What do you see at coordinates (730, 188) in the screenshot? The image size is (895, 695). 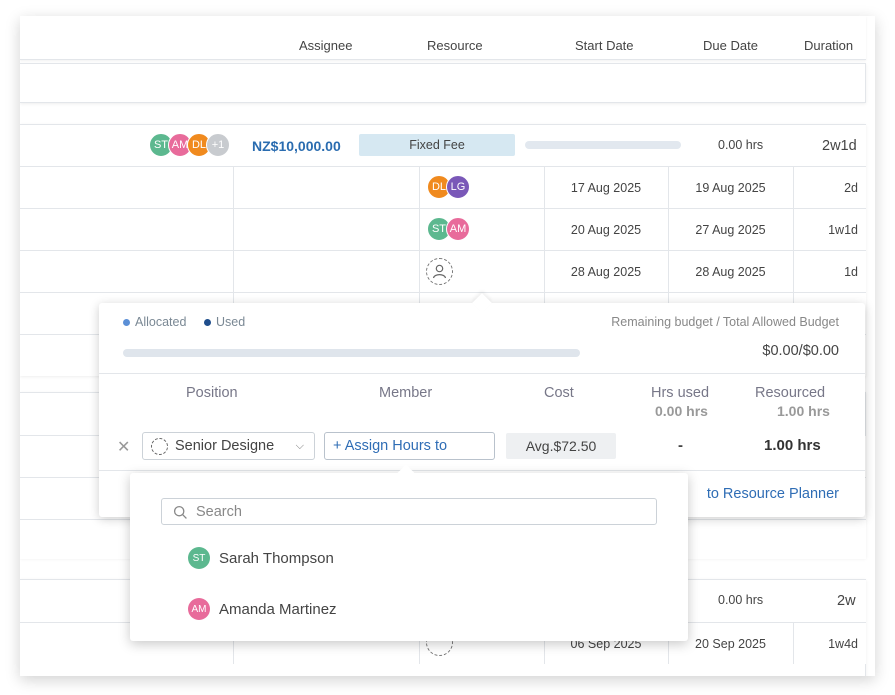 I see `due-date: 19 Aug 2025` at bounding box center [730, 188].